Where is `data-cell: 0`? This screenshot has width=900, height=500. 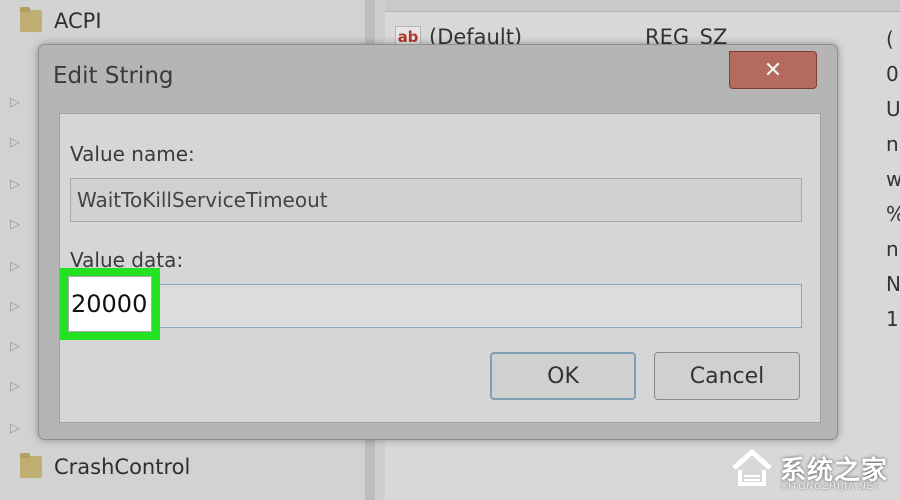
data-cell: 0 is located at coordinates (892, 74).